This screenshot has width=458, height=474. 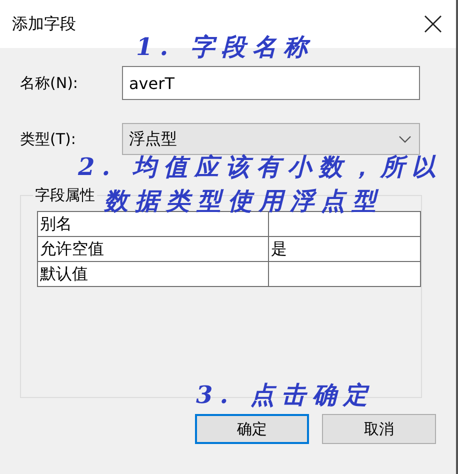 I want to click on annotation-text: 1. 字段名称, so click(x=225, y=47).